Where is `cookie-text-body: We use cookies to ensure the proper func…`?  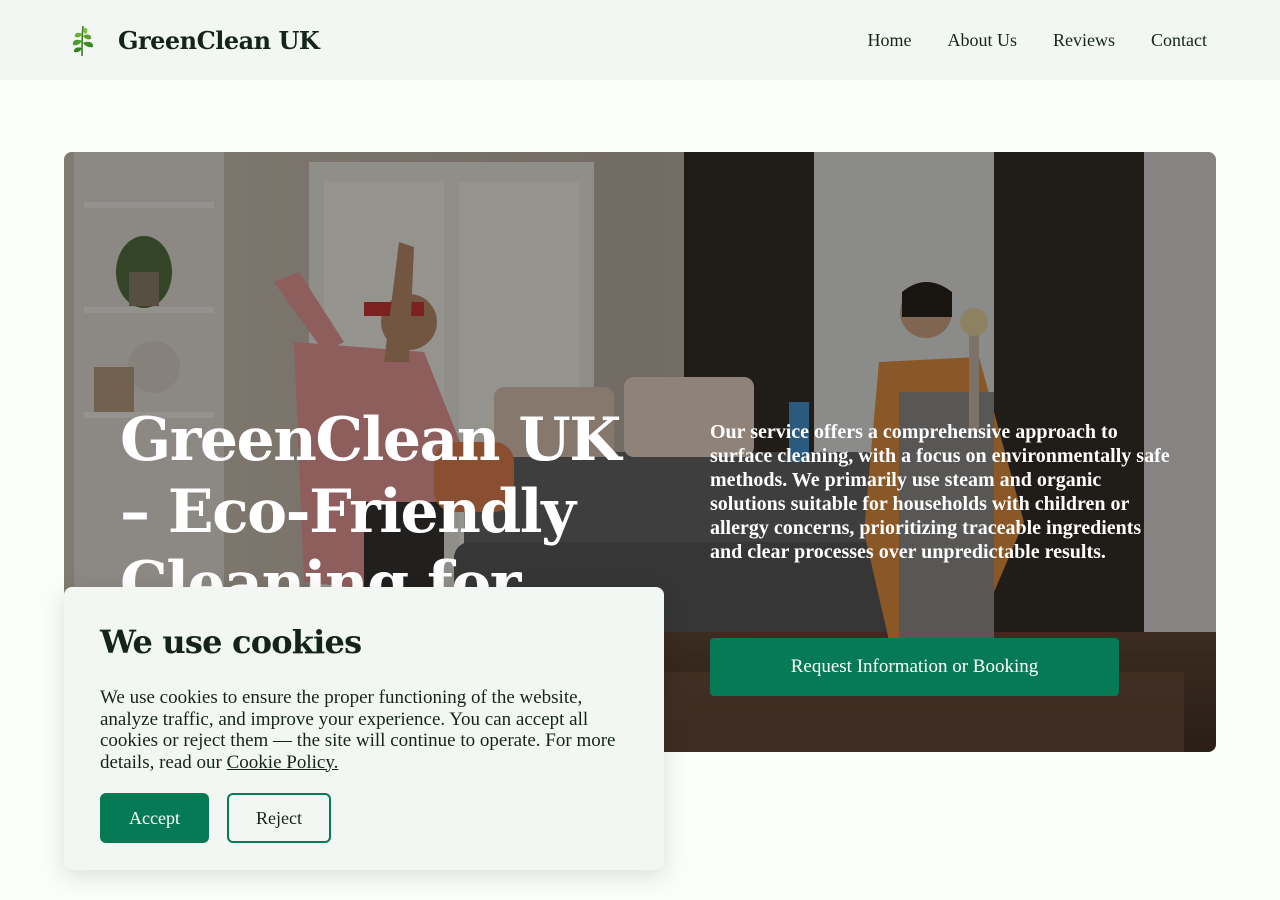
cookie-text-body: We use cookies to ensure the proper func… is located at coordinates (358, 730).